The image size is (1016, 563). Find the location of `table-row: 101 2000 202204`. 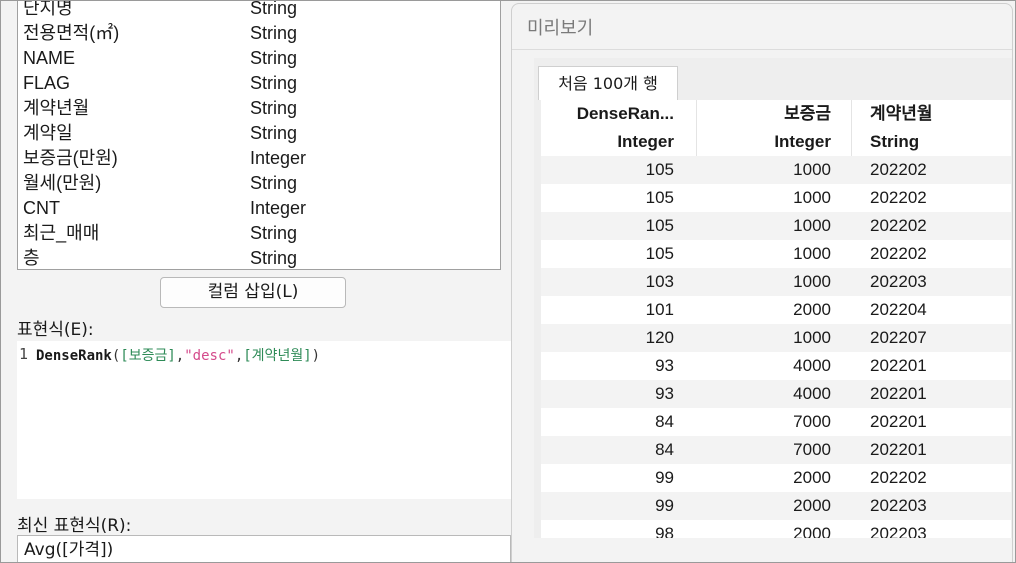

table-row: 101 2000 202204 is located at coordinates (776, 310).